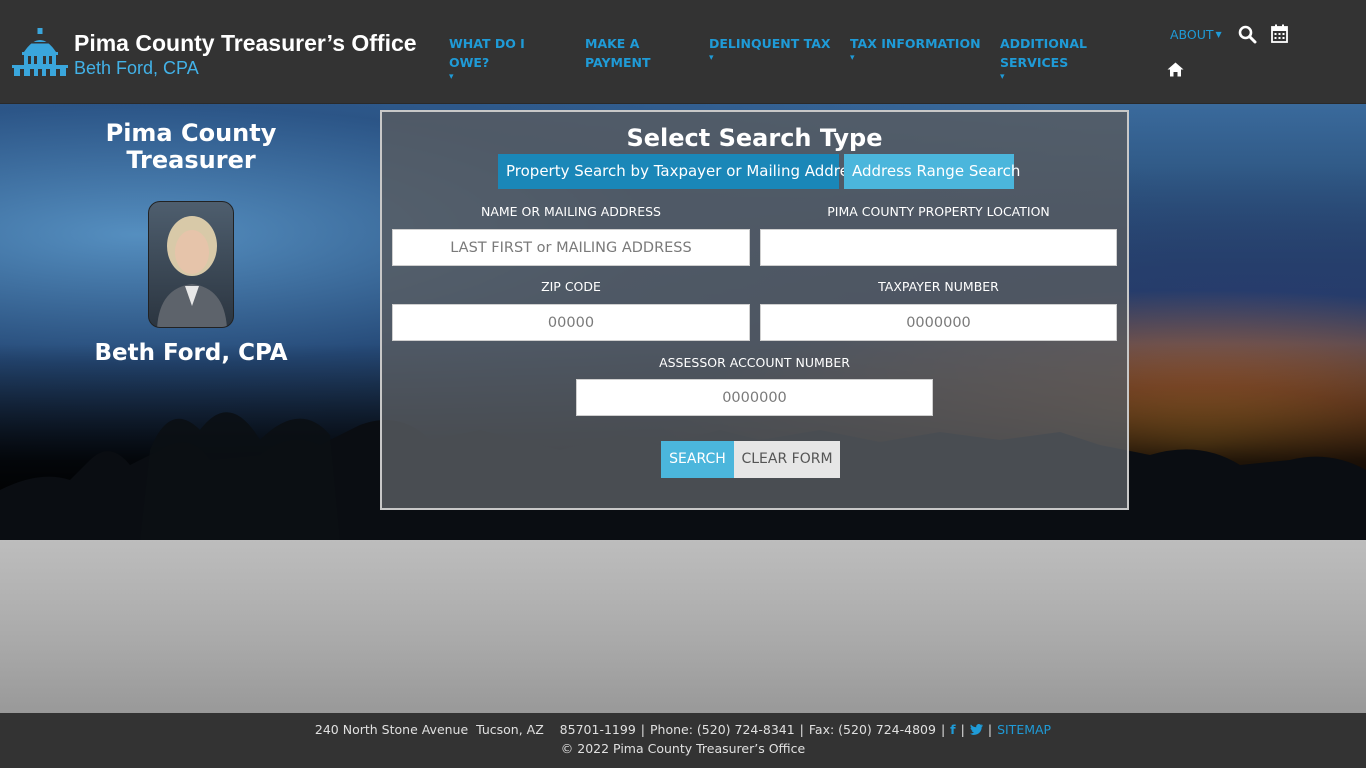 The image size is (1366, 768). Describe the element at coordinates (722, 729) in the screenshot. I see `footer-phone: Phone: (520) 724-8341` at that location.